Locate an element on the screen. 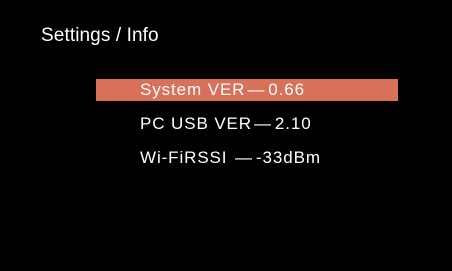  menu-item-wifi-rssi: Wi-FiRSSI — -33dBm is located at coordinates (247, 158).